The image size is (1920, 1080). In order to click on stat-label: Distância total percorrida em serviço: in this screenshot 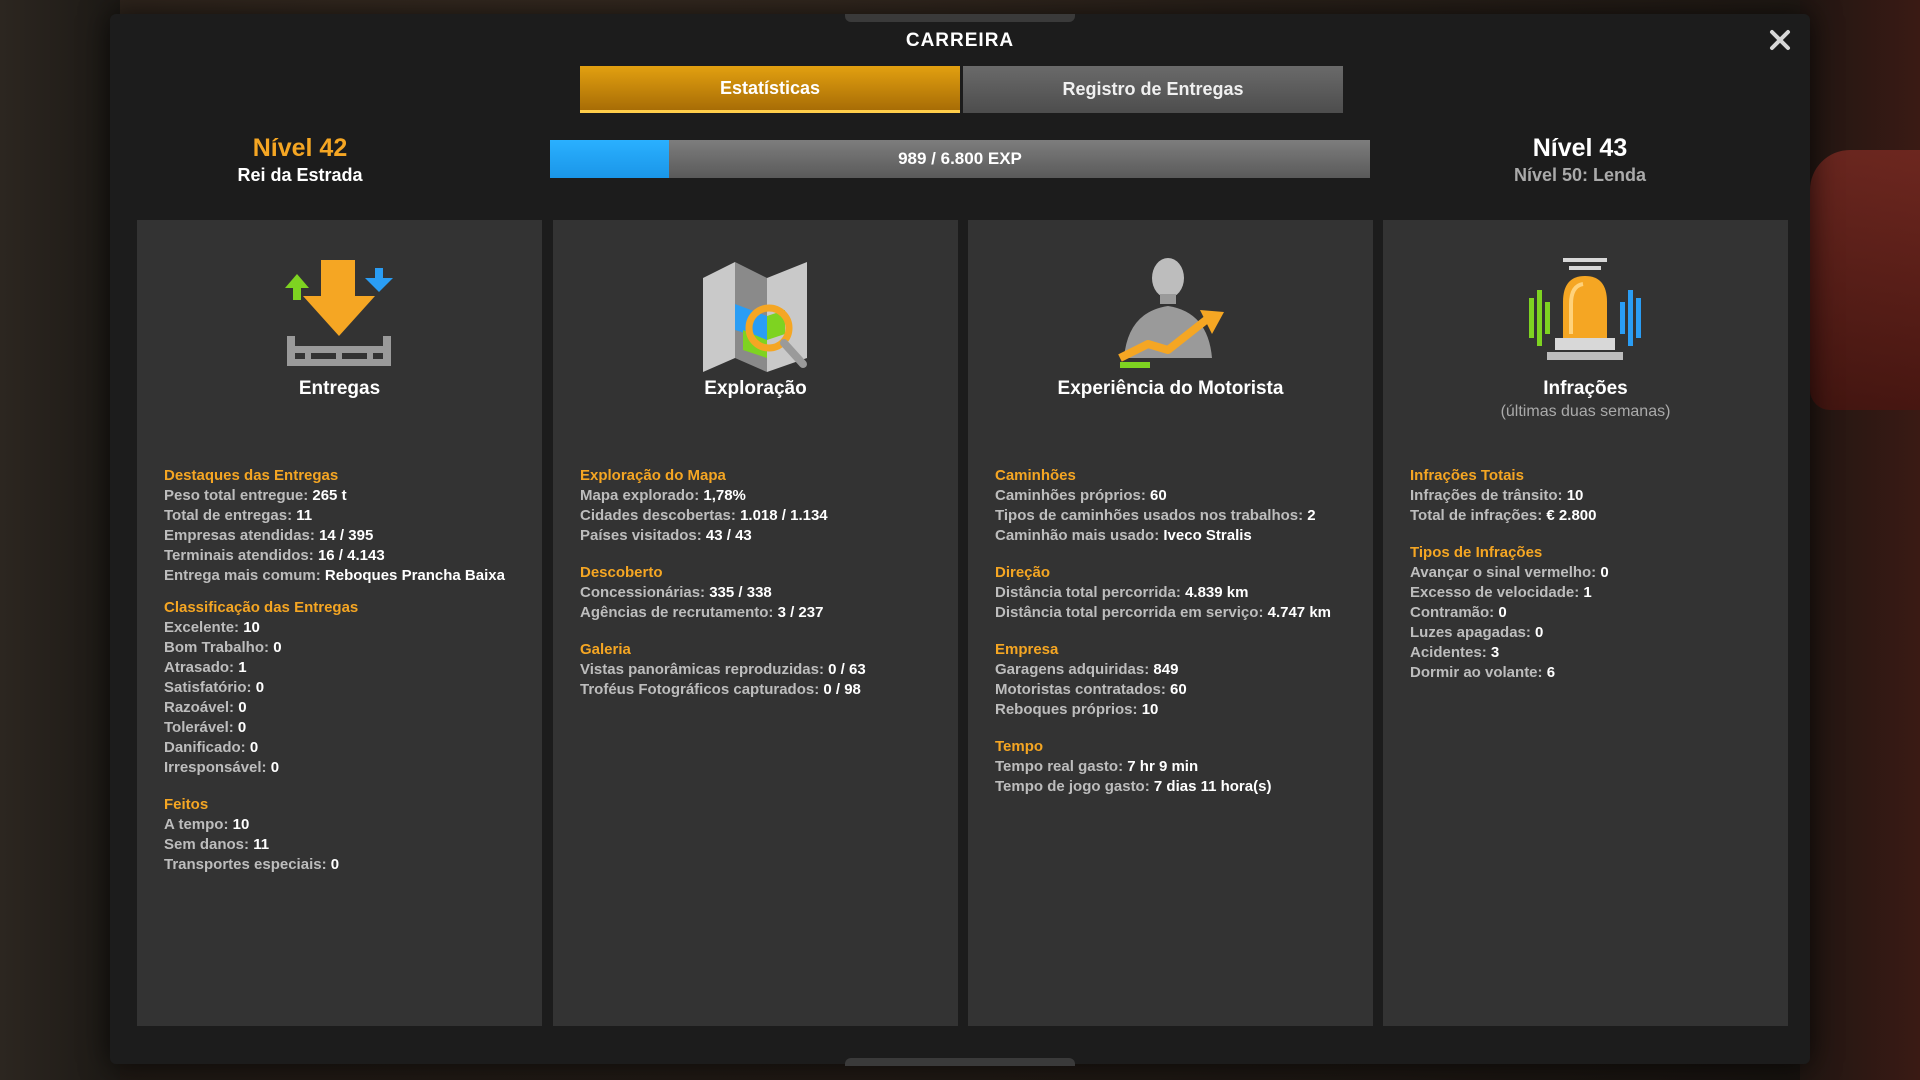, I will do `click(1129, 612)`.